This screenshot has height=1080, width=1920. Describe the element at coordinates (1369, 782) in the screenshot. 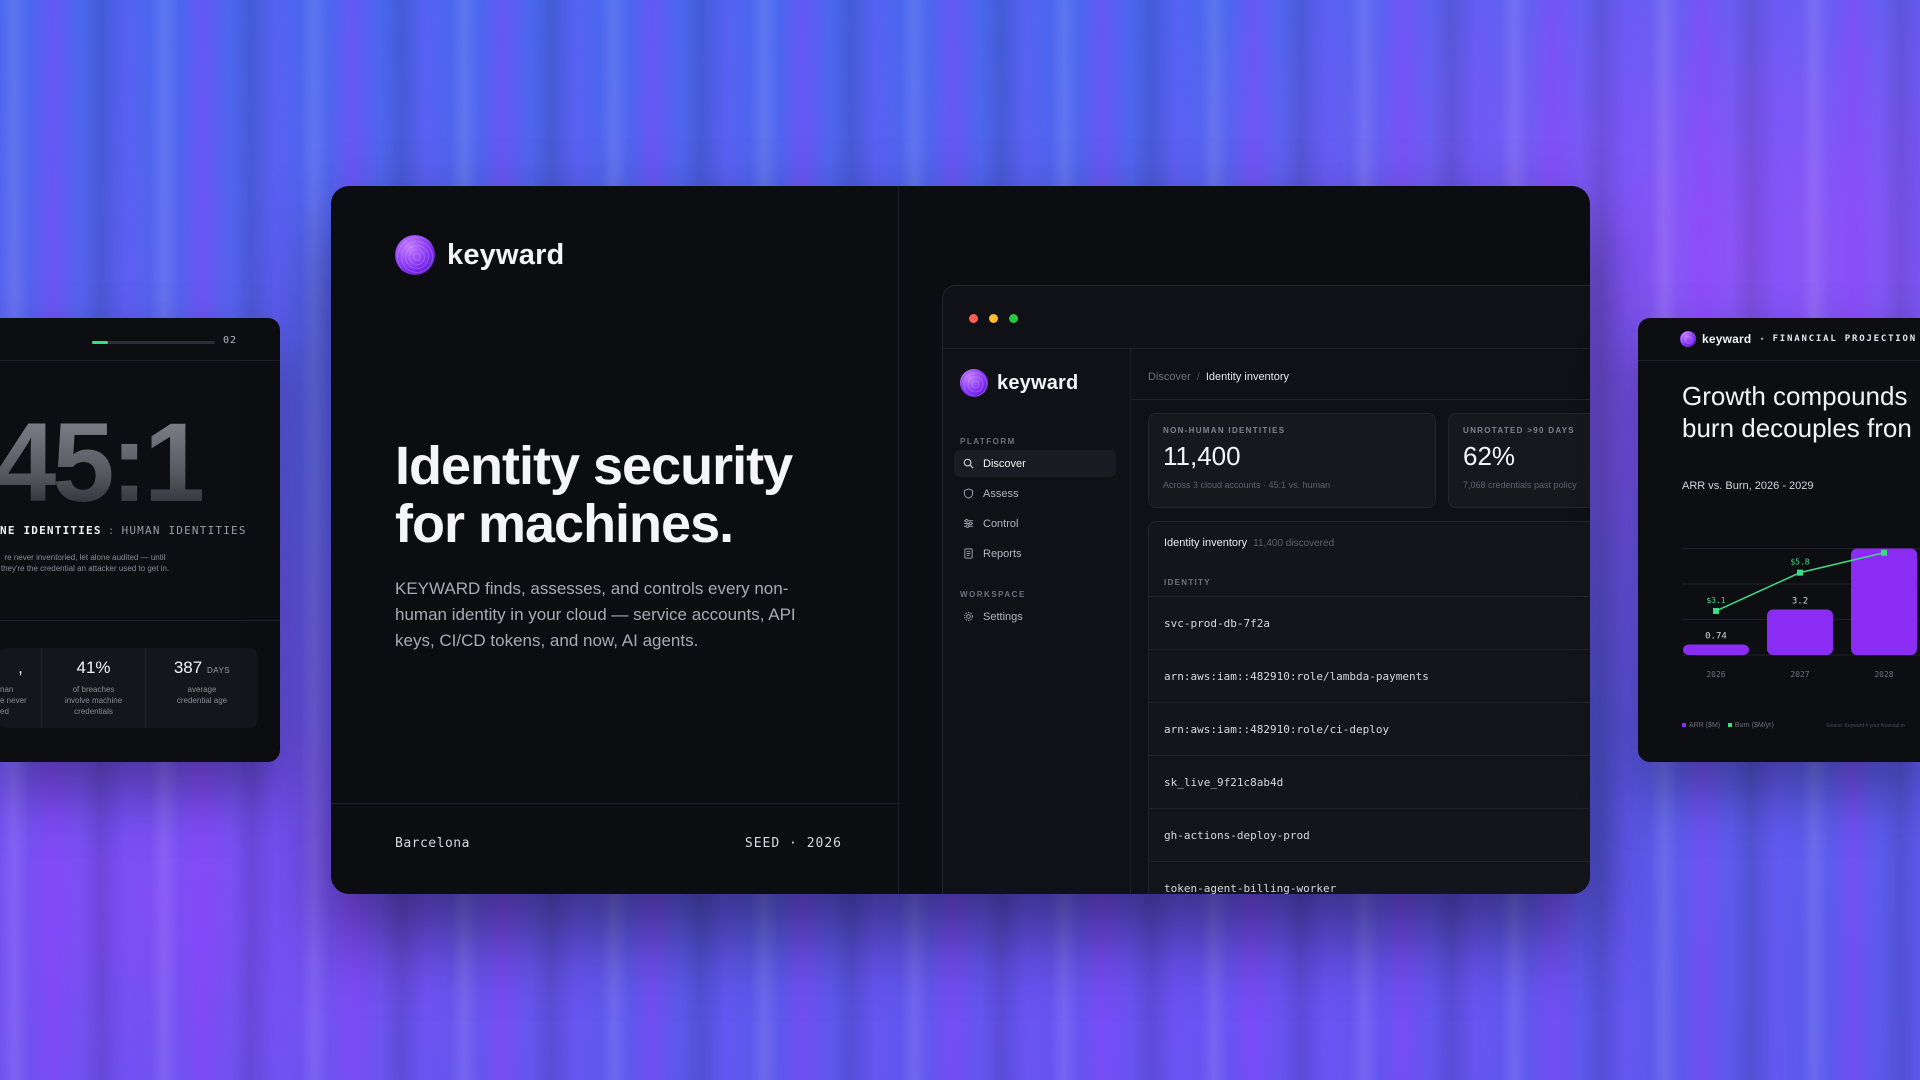

I see `table-row: sk_live_9f21c8ab4d` at that location.